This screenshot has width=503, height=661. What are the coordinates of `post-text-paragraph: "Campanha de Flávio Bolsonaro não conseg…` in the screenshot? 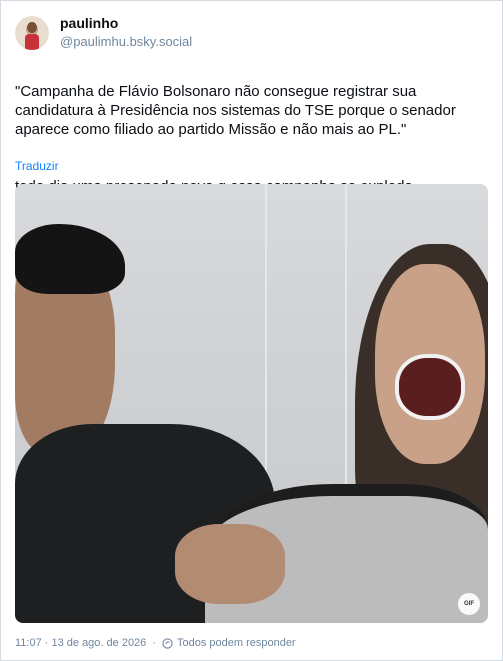 It's located at (235, 110).